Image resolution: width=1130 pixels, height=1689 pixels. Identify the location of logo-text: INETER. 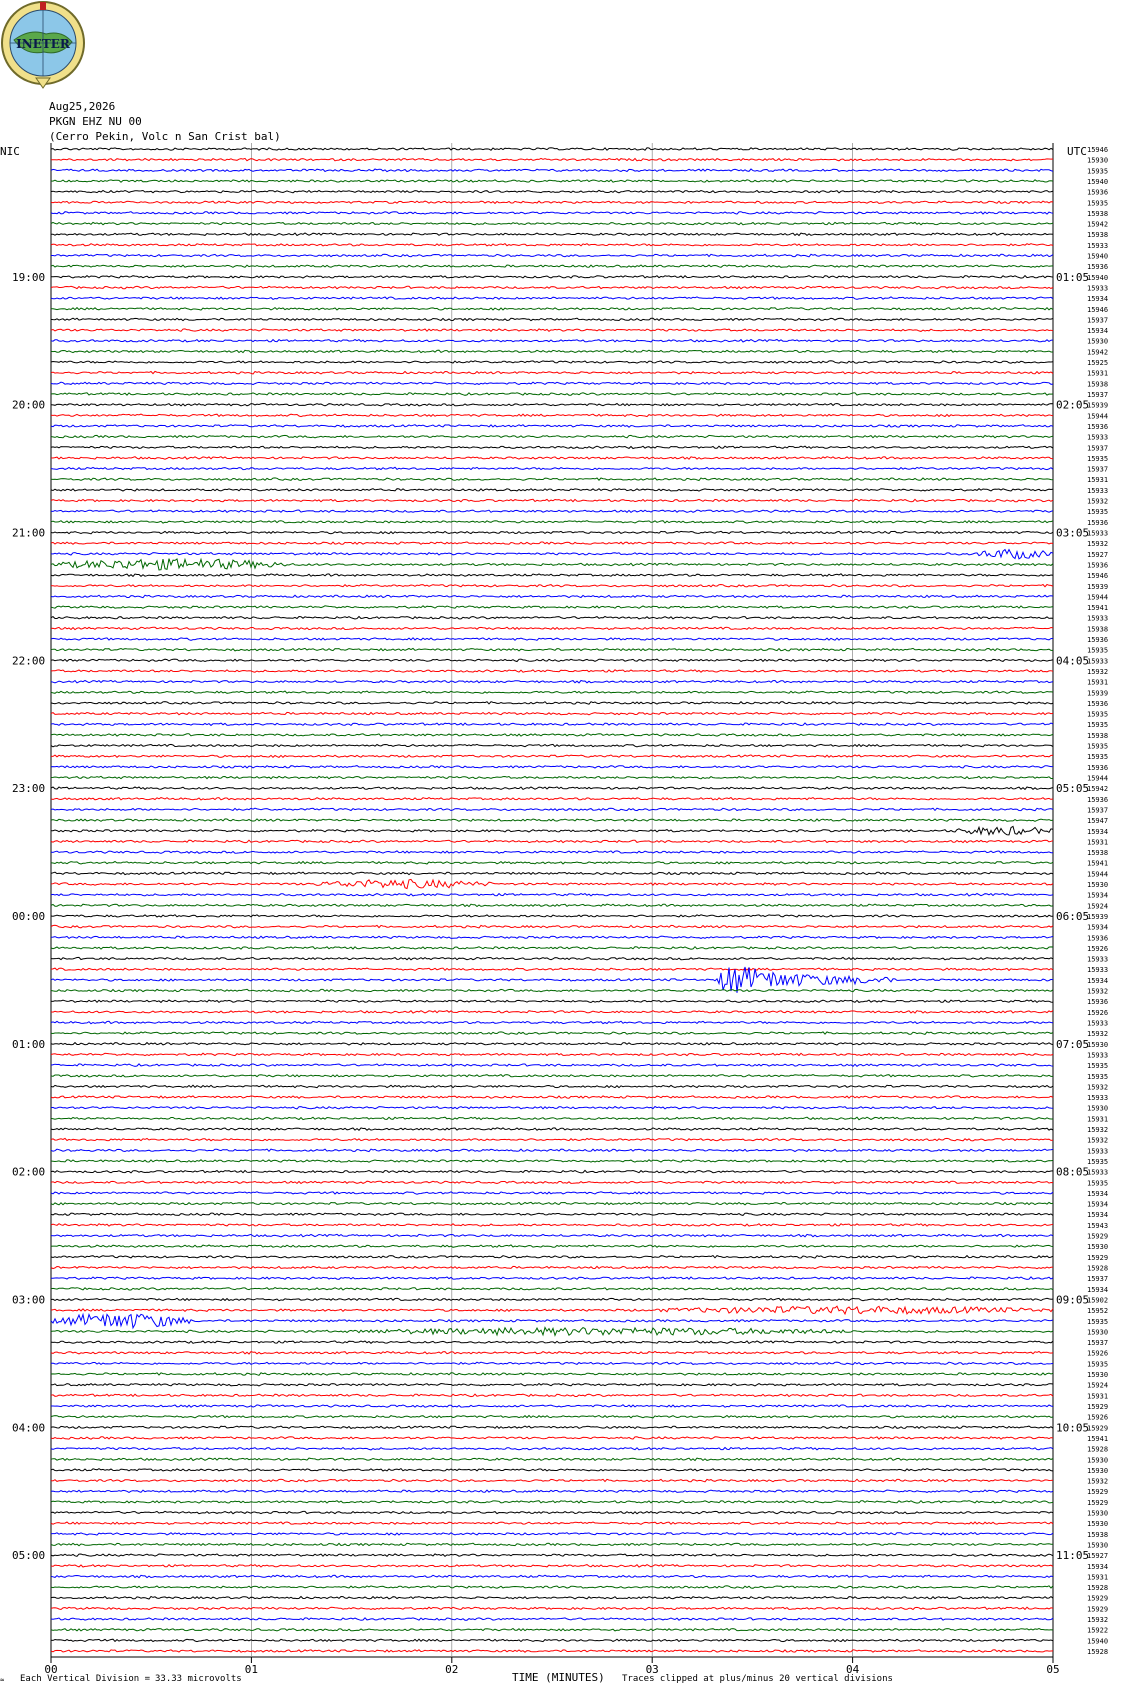
(43, 44).